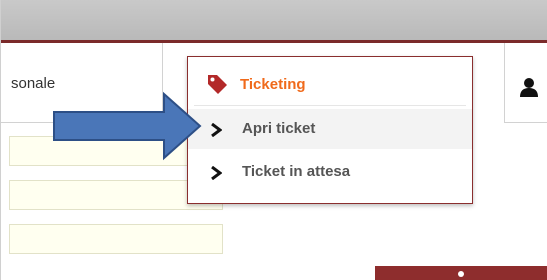  I want to click on dropdown-header: Ticketing, so click(330, 81).